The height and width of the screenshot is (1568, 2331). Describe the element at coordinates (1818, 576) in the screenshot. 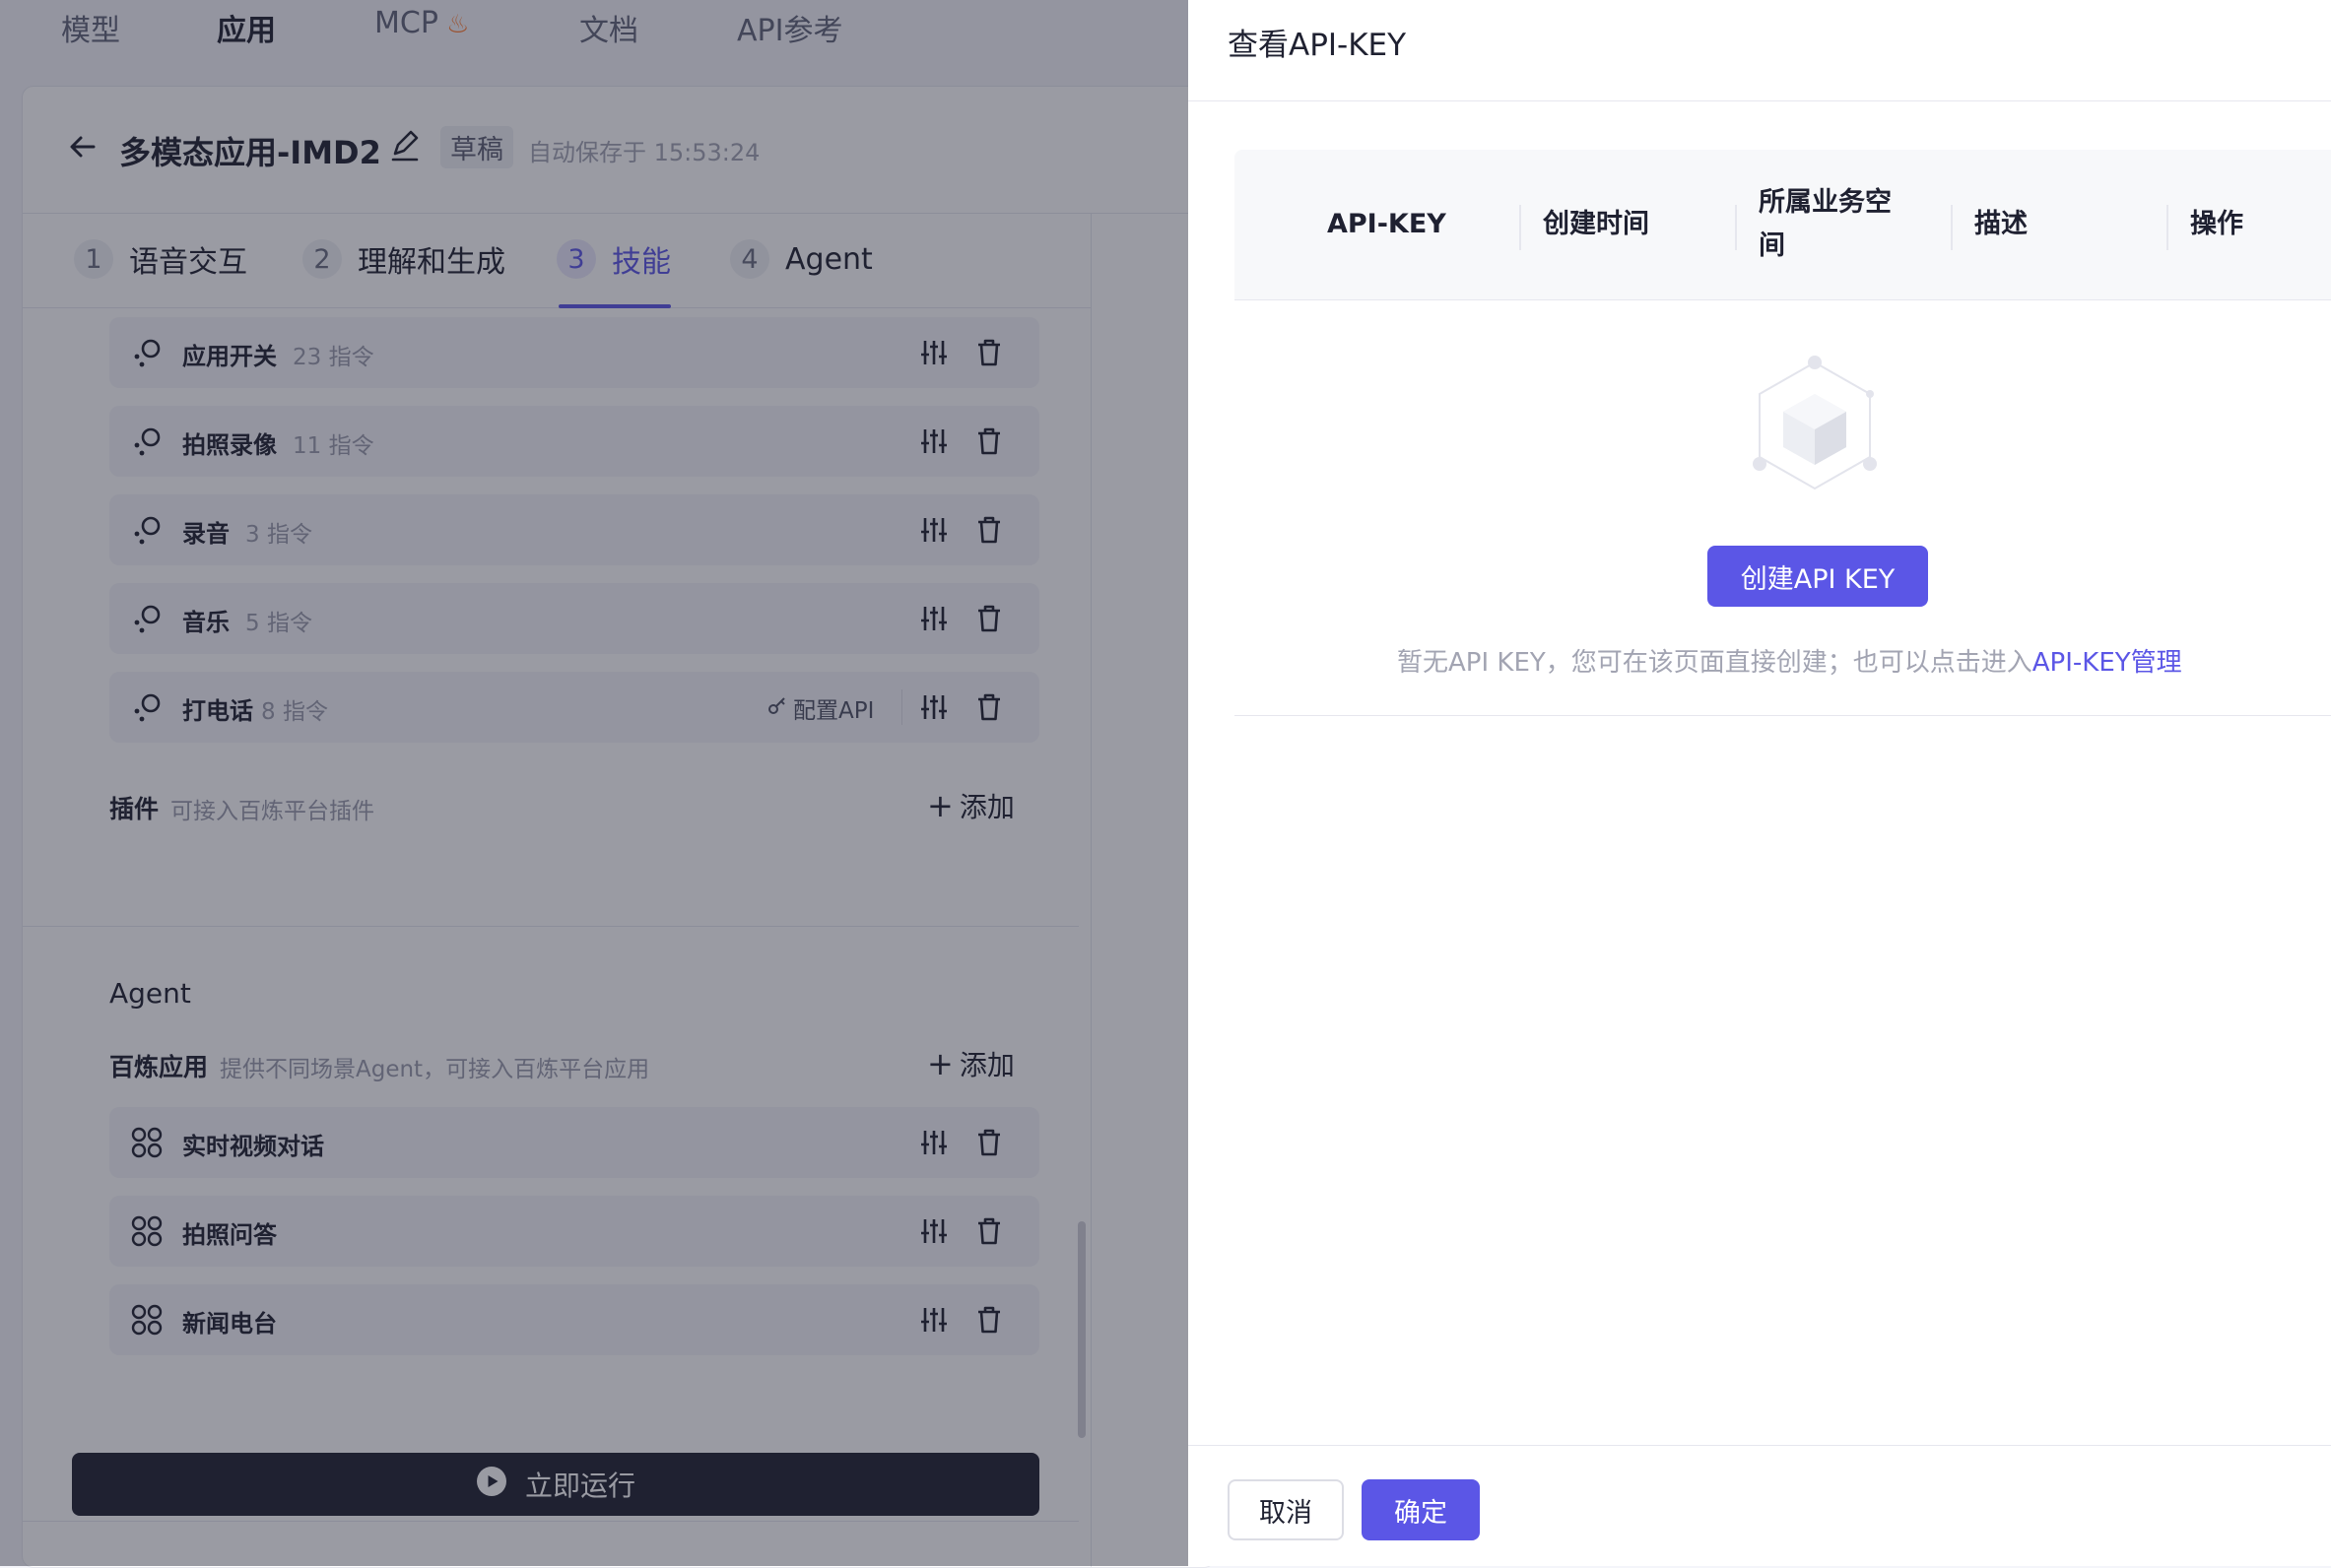

I see `create-api-key-button: 创建API KEY` at that location.